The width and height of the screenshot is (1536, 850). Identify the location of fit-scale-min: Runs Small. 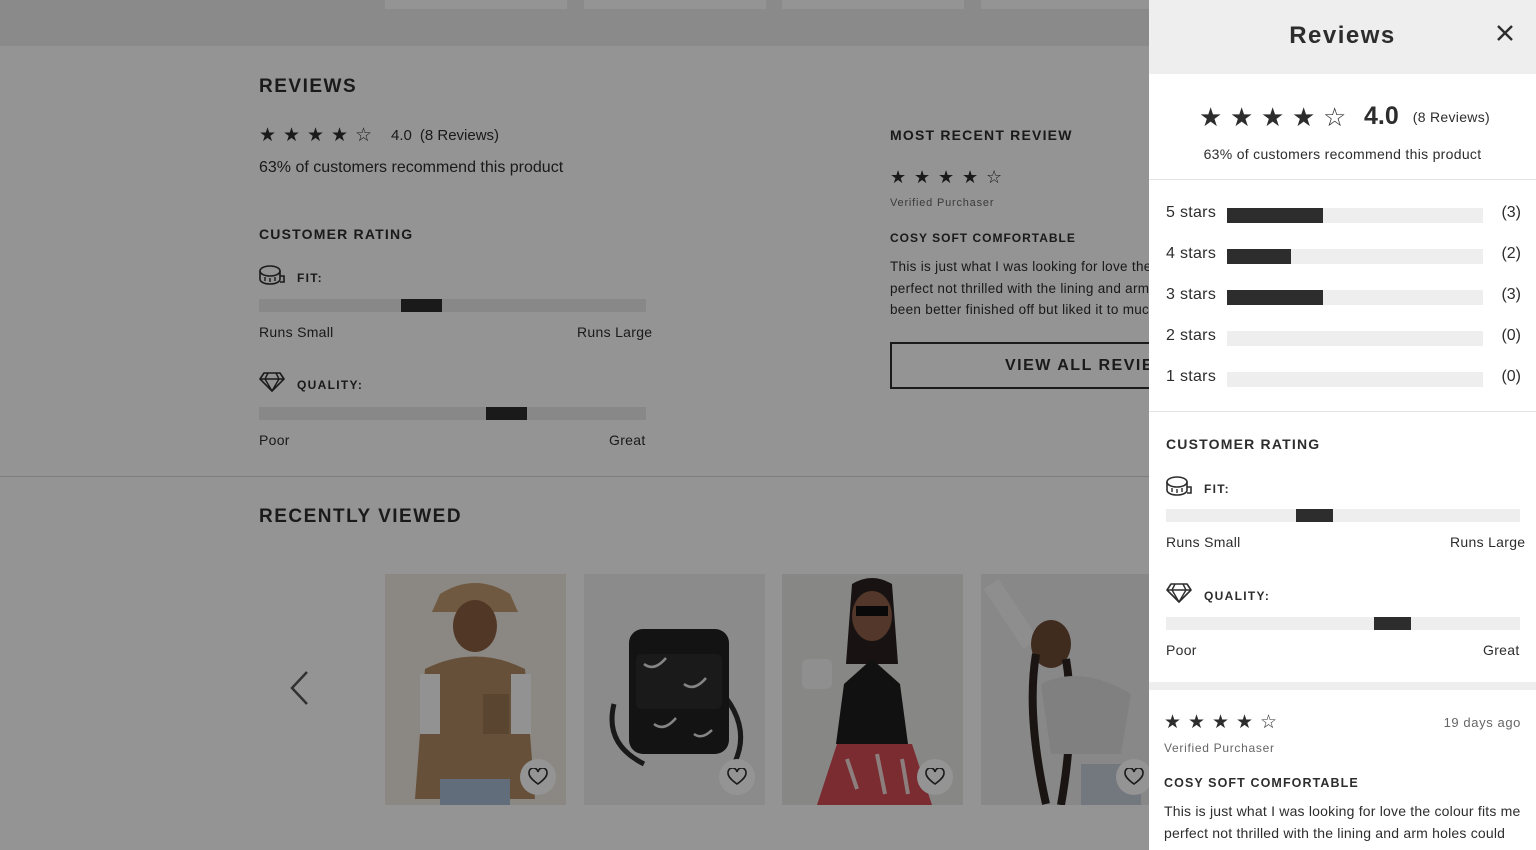
(1203, 542).